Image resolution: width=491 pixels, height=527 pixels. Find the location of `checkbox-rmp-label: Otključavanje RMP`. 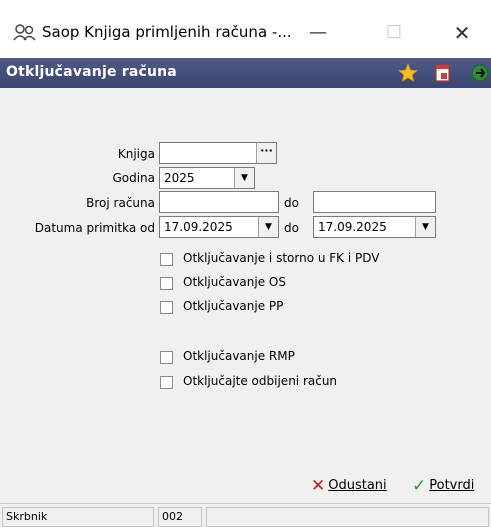

checkbox-rmp-label: Otključavanje RMP is located at coordinates (239, 356).